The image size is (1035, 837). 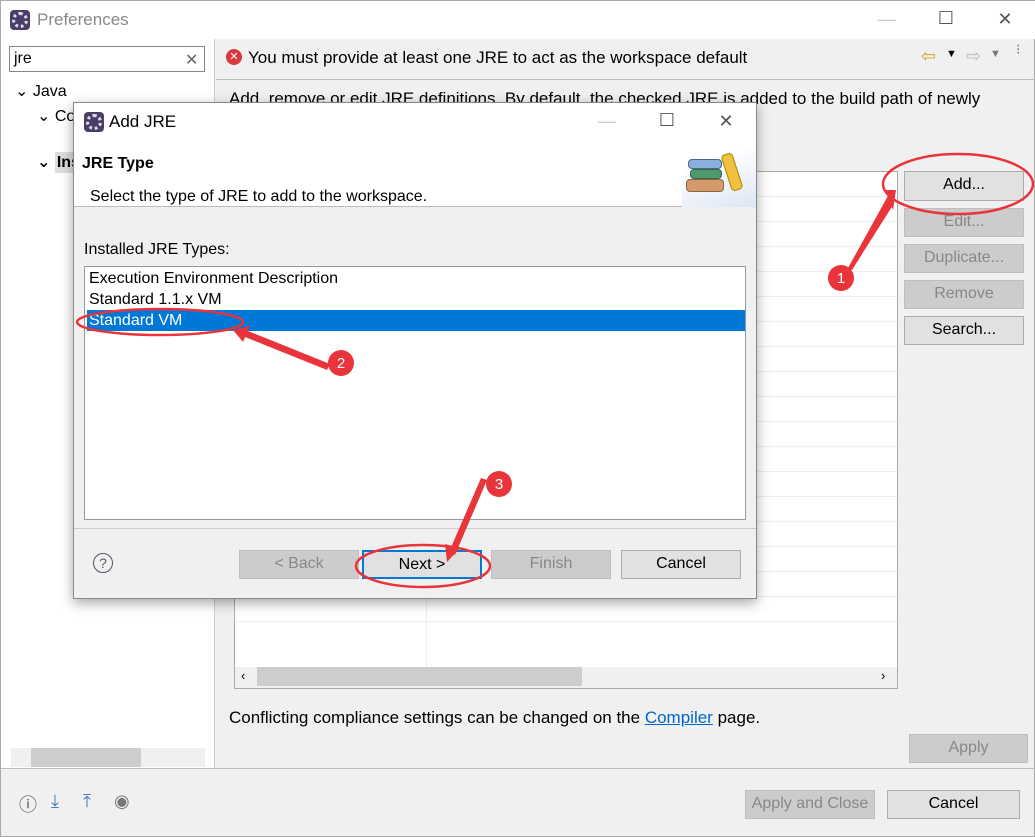 I want to click on step-label: 1, so click(x=841, y=278).